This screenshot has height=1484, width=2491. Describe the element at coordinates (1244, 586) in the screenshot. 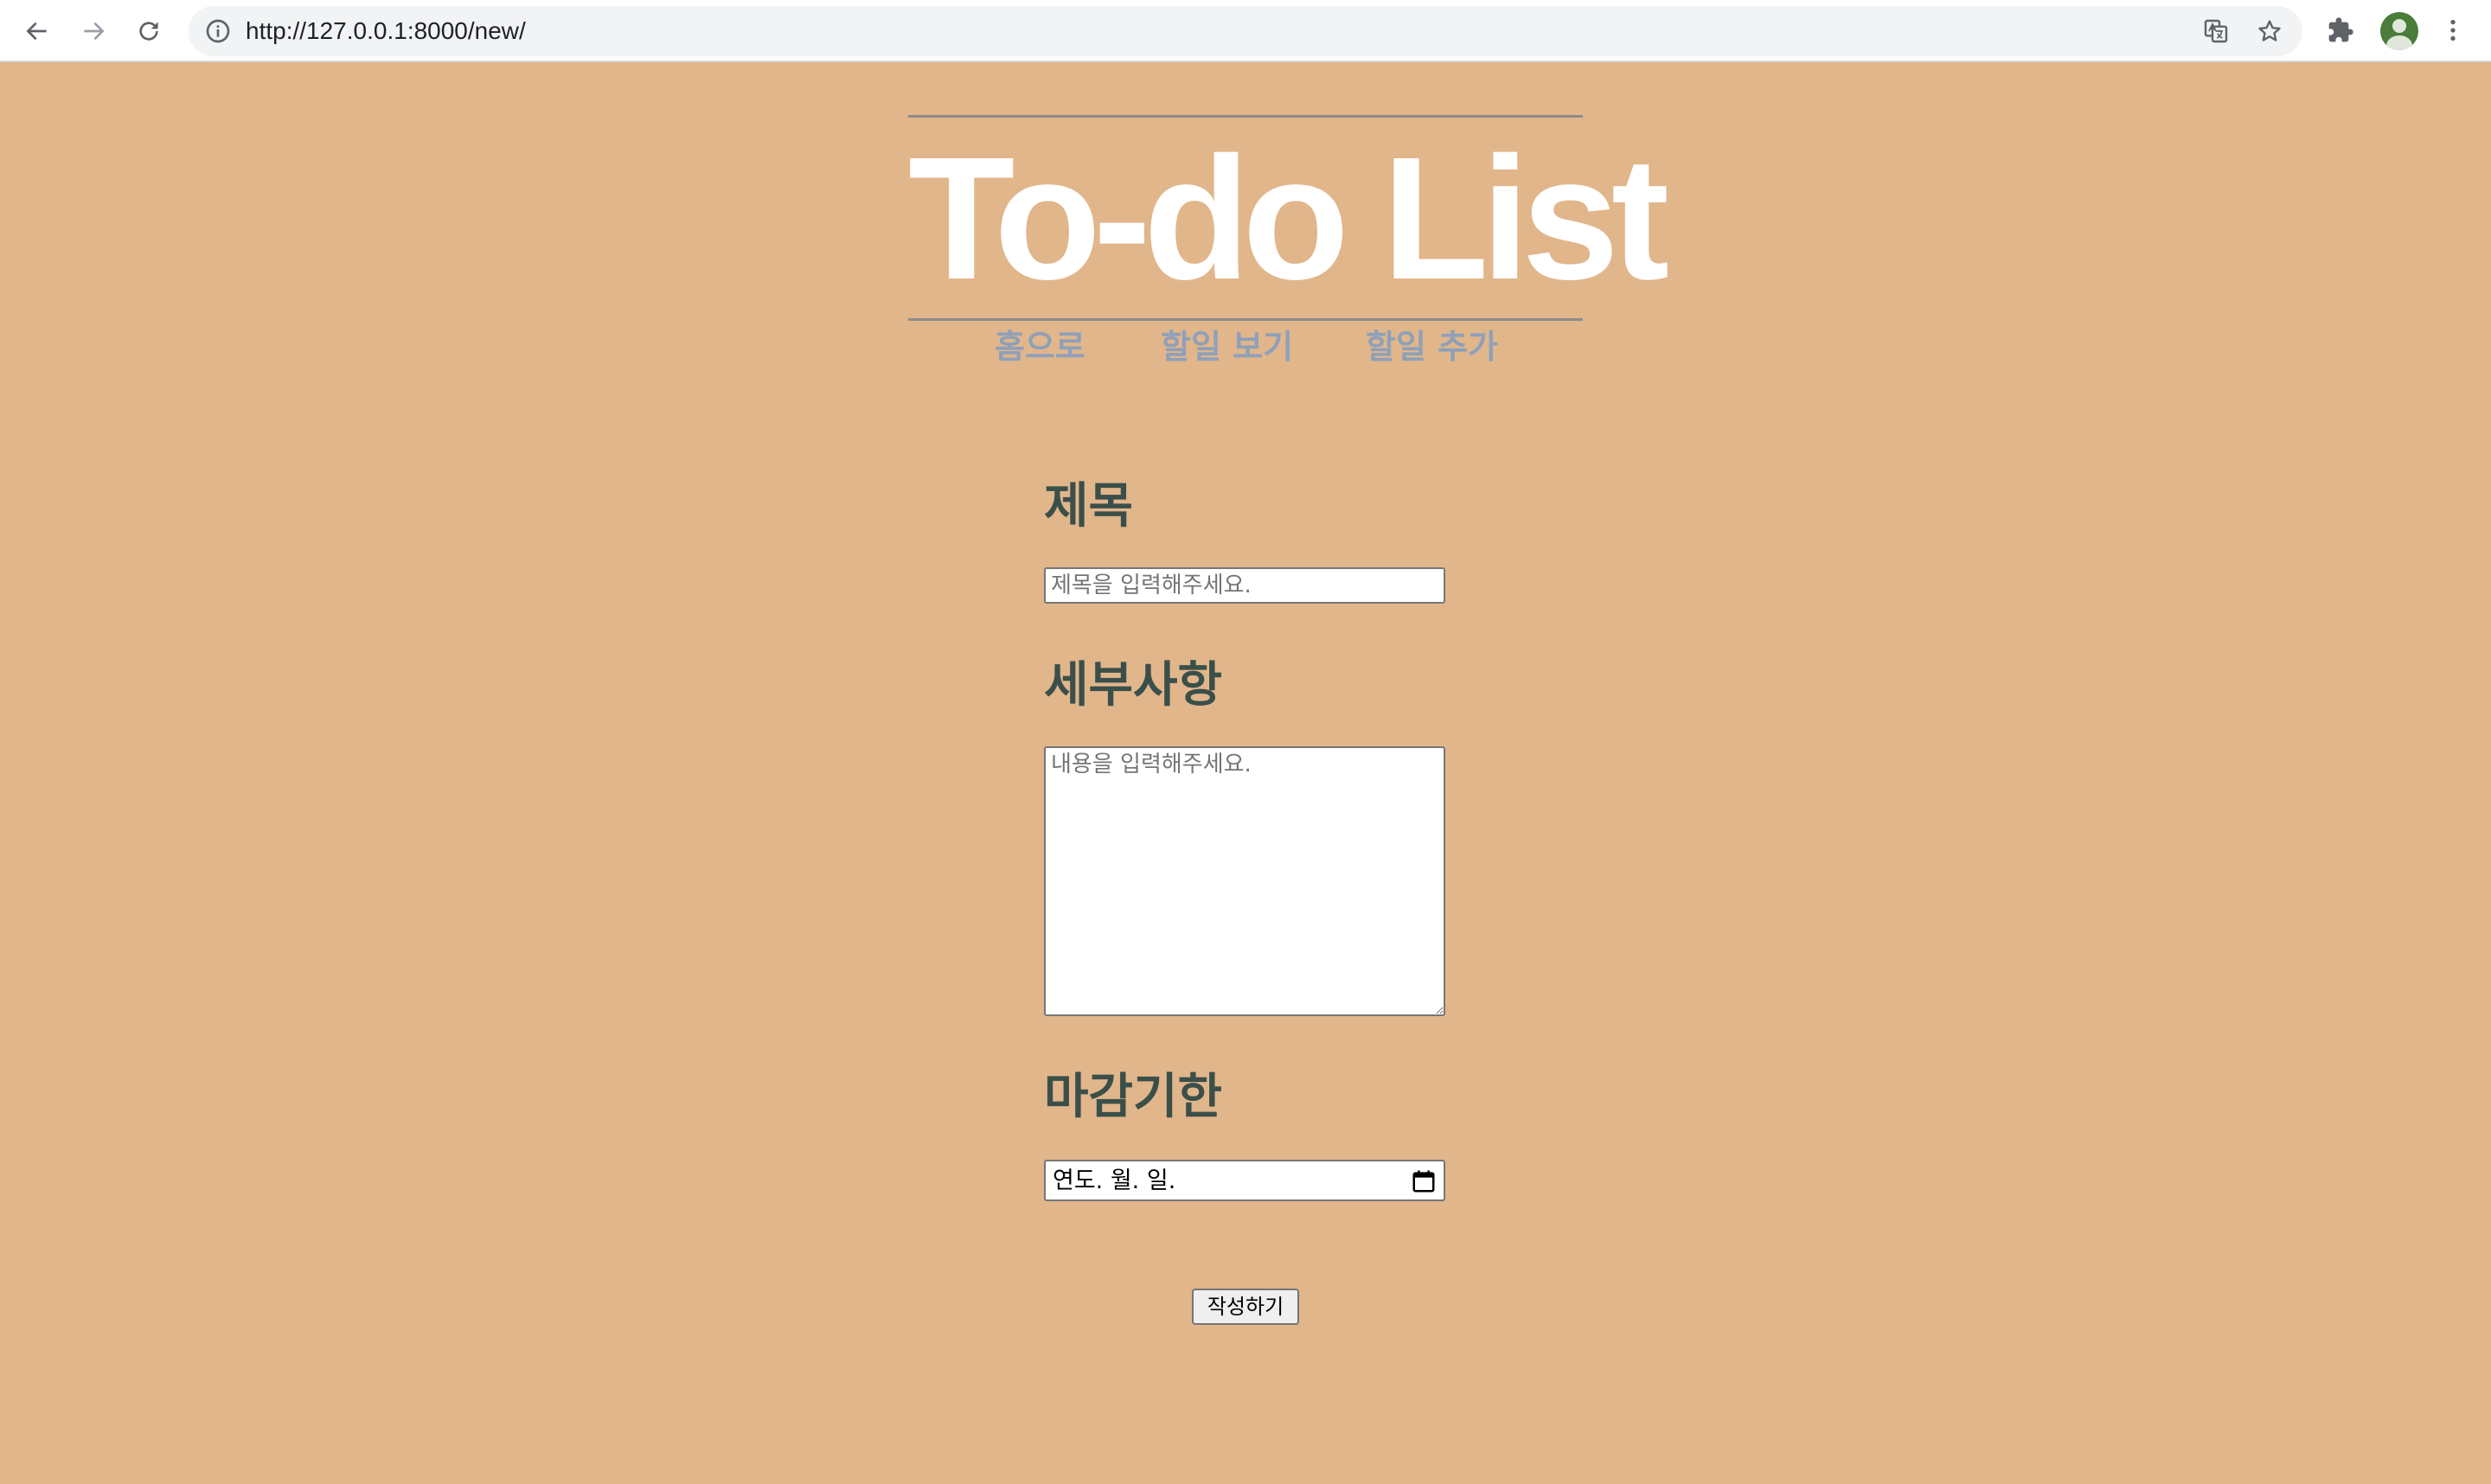

I see `title-input` at that location.